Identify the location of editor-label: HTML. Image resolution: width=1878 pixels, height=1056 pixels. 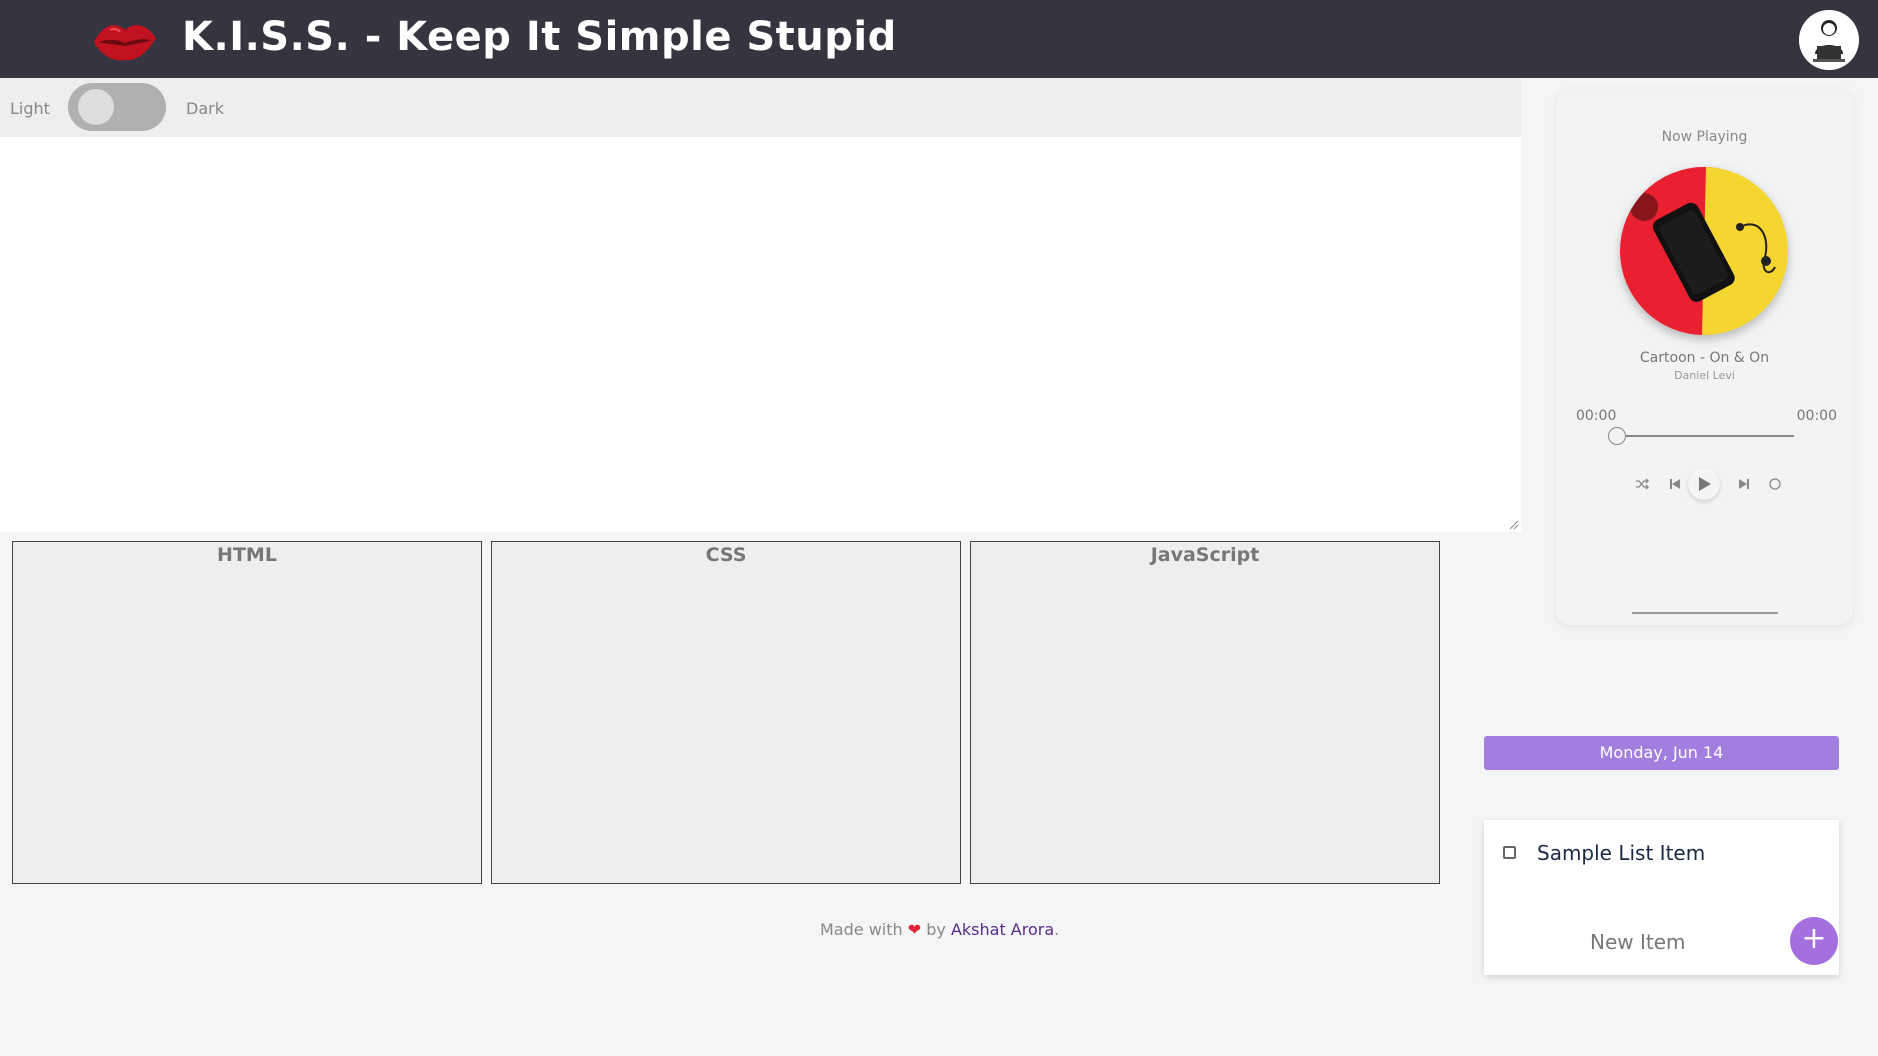
(247, 555).